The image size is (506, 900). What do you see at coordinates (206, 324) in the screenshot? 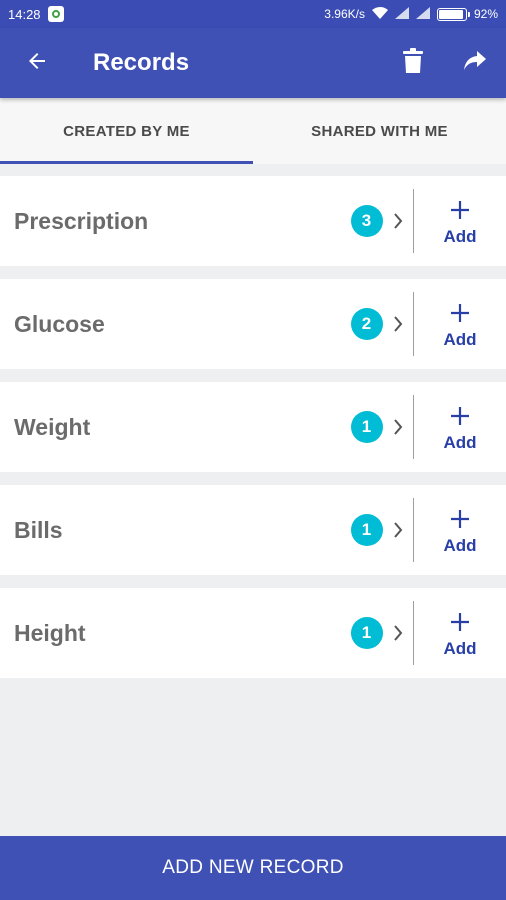
I see `record-open-glucose: Glucose 2` at bounding box center [206, 324].